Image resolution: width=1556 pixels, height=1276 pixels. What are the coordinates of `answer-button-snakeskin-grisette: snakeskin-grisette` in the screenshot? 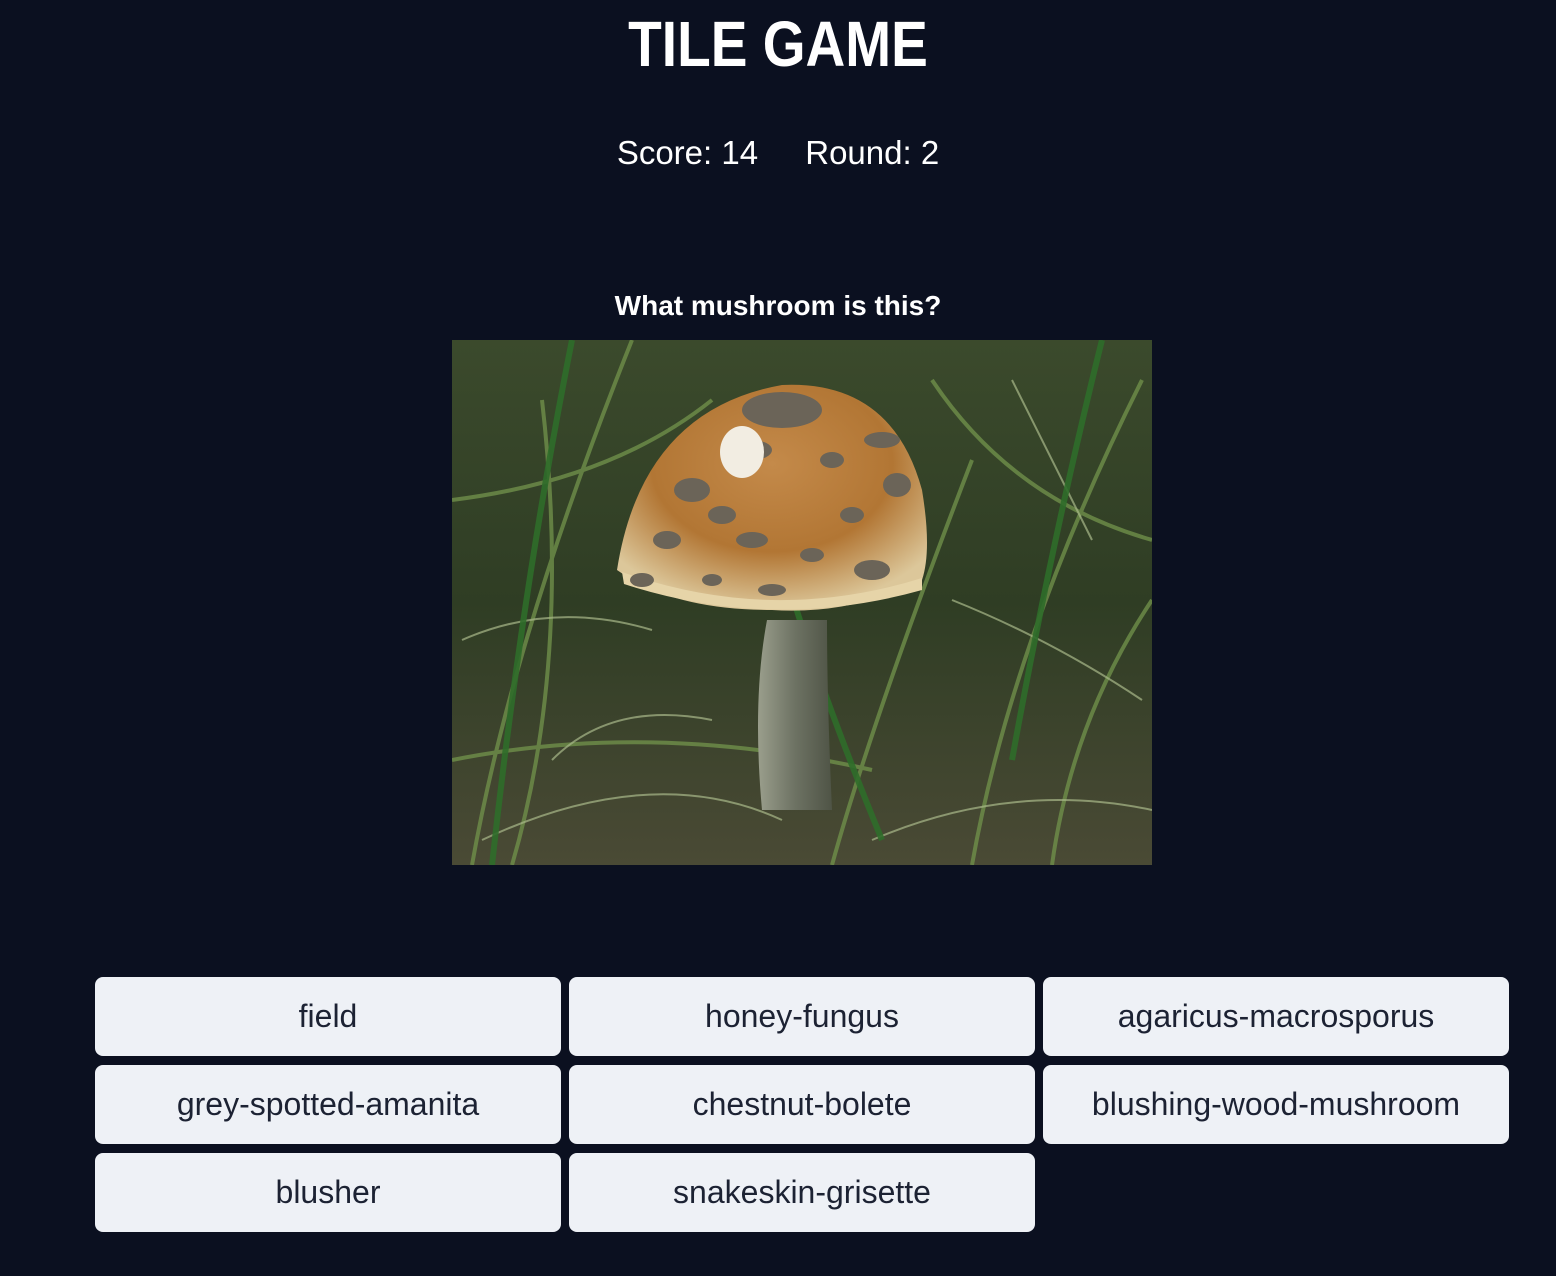 It's located at (802, 1192).